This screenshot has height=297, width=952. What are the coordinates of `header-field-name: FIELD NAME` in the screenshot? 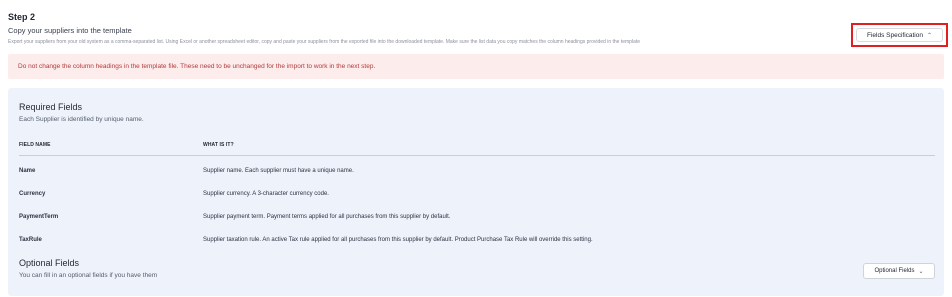 It's located at (35, 145).